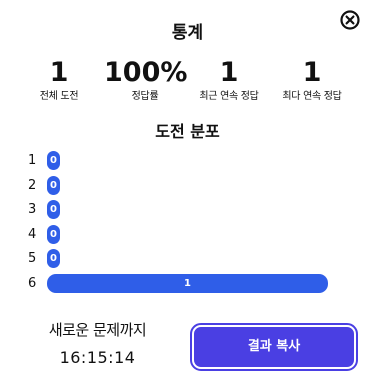 The height and width of the screenshot is (390, 375). I want to click on stat-total-played: 1 전체 도전, so click(59, 80).